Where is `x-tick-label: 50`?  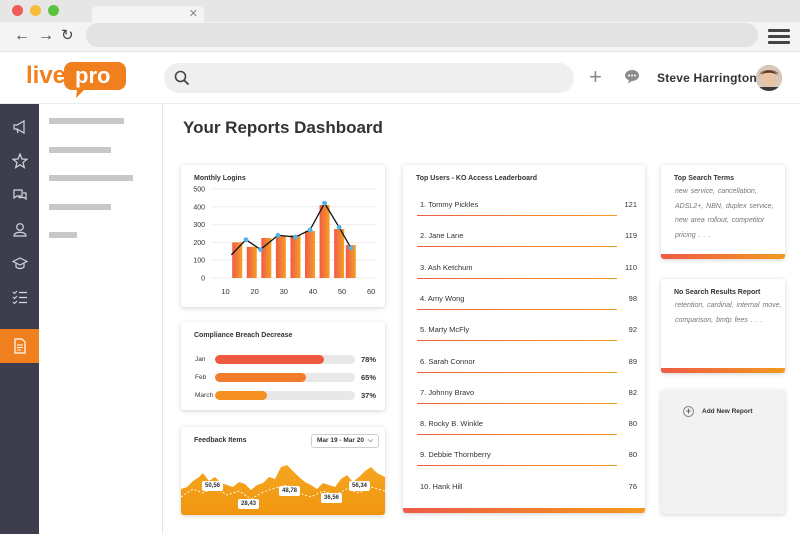 x-tick-label: 50 is located at coordinates (342, 291).